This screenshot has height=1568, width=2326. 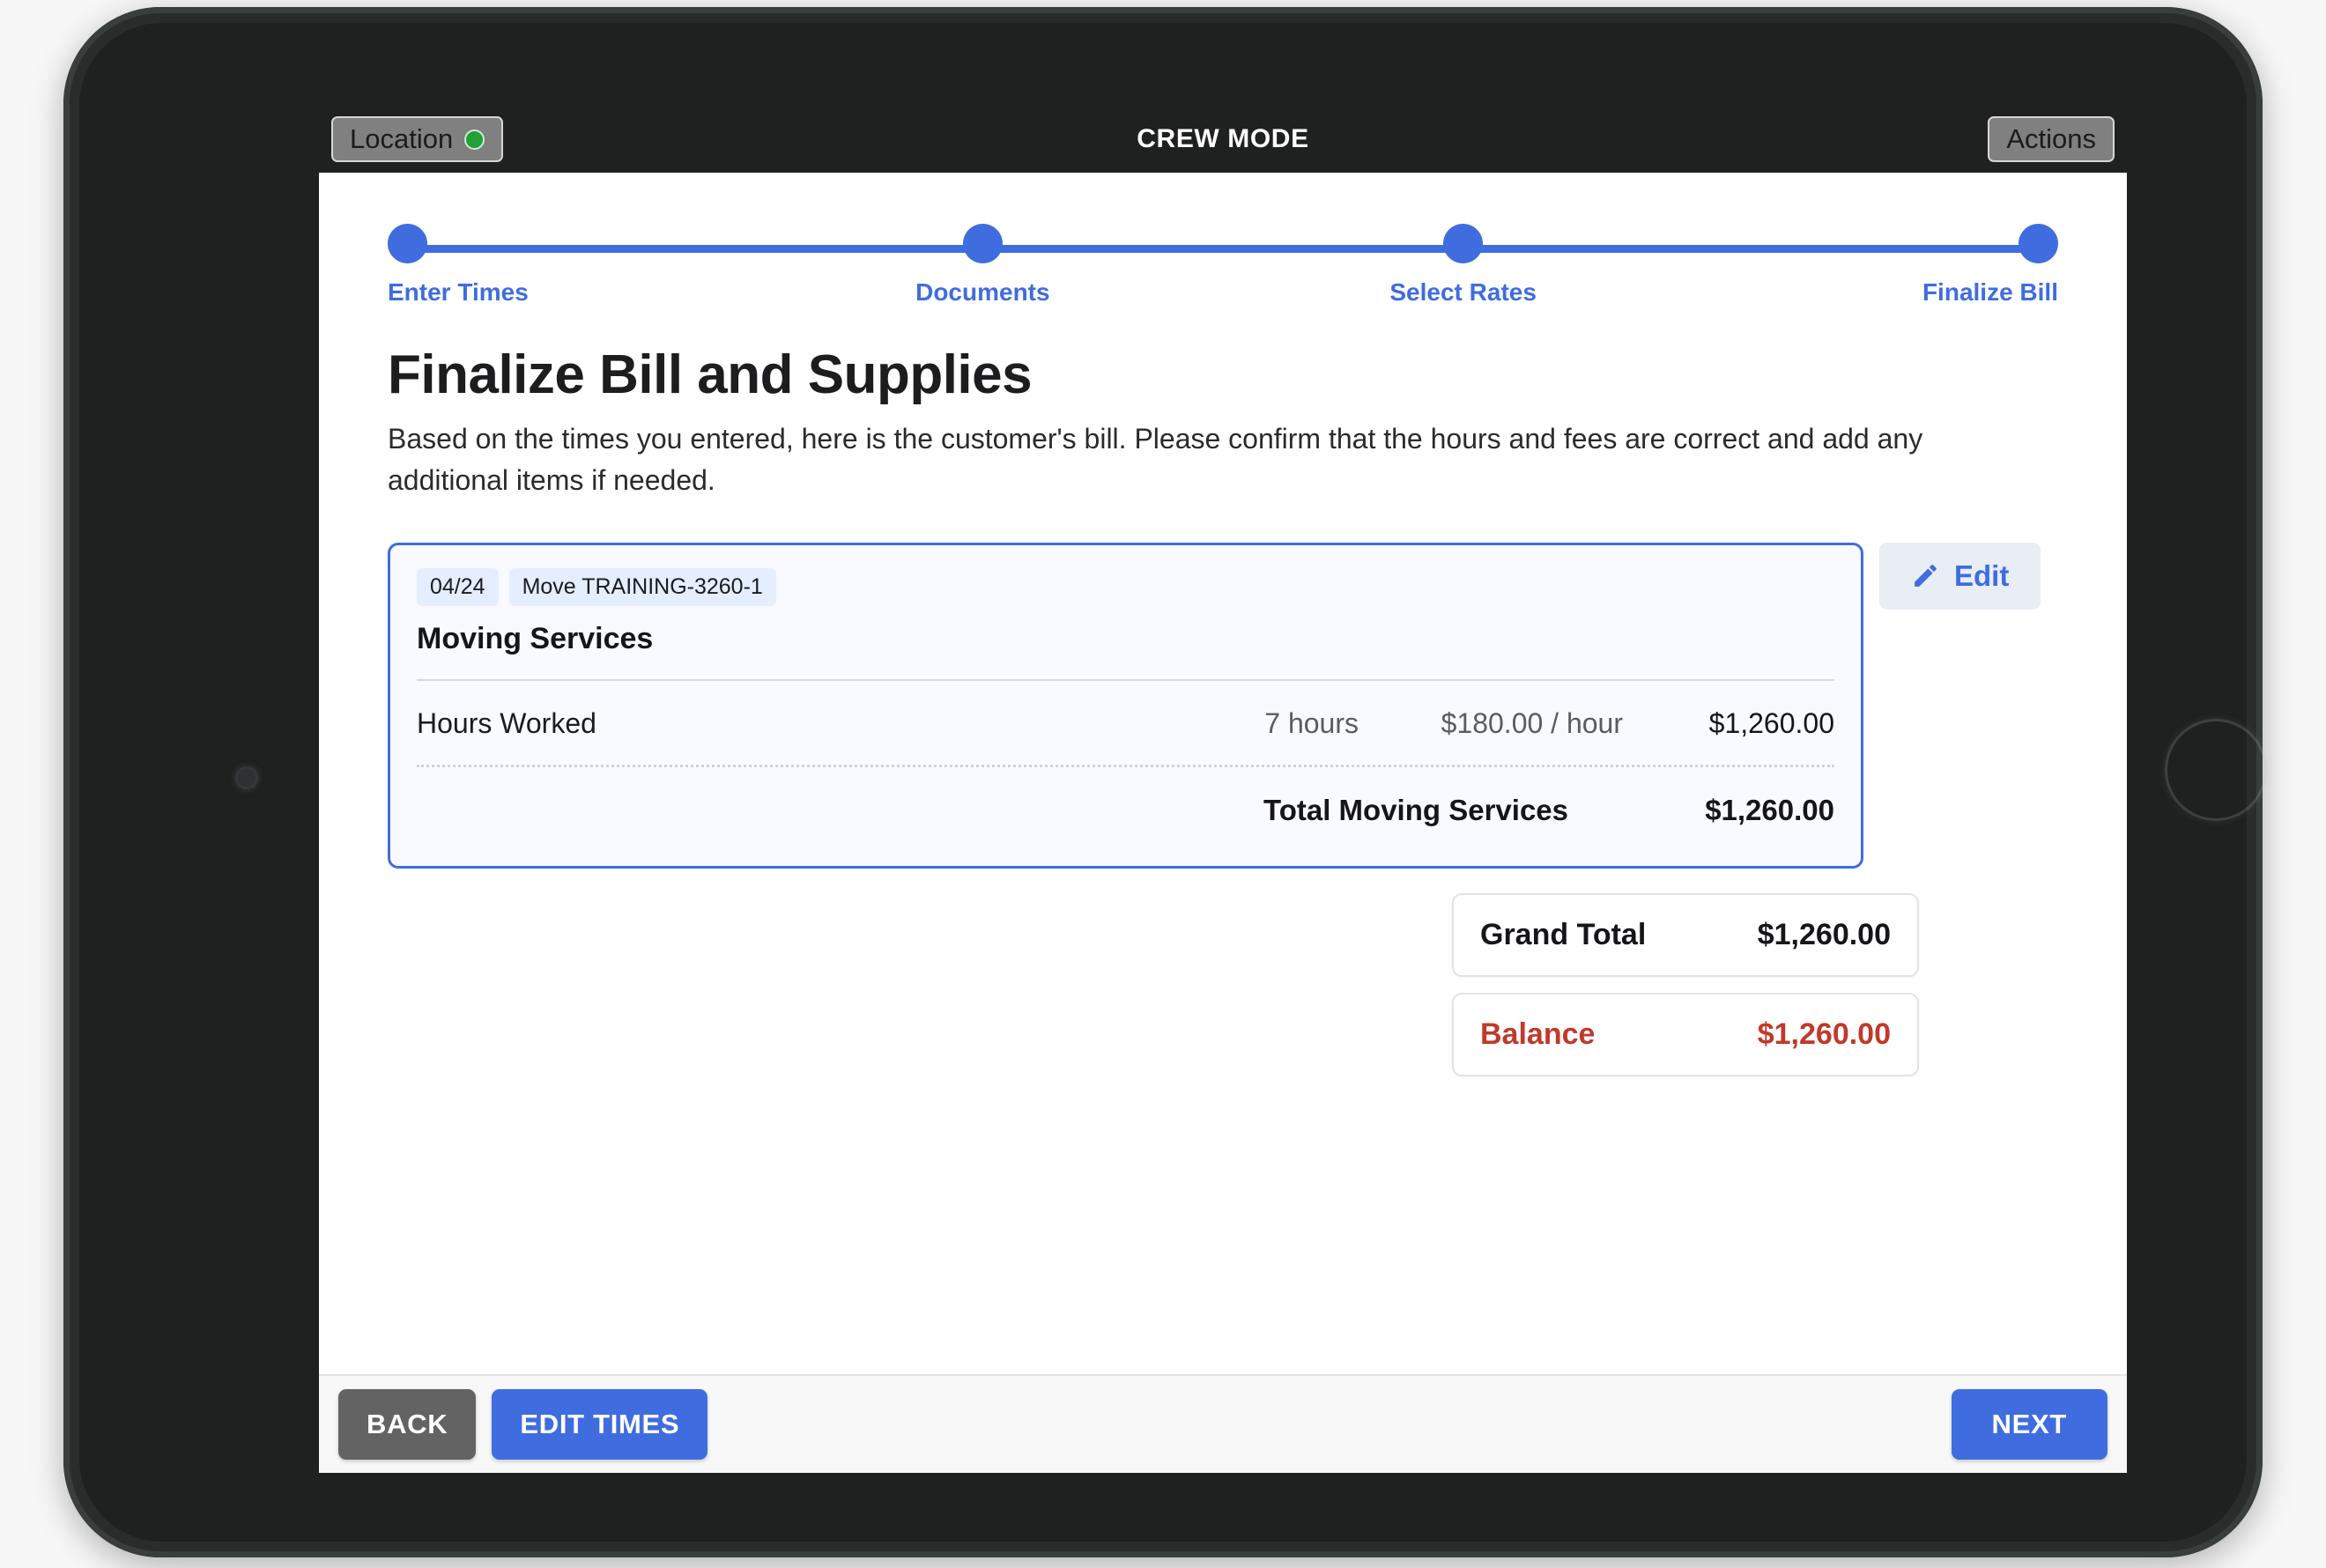 What do you see at coordinates (1771, 722) in the screenshot?
I see `line-item-amount: $1,260.00` at bounding box center [1771, 722].